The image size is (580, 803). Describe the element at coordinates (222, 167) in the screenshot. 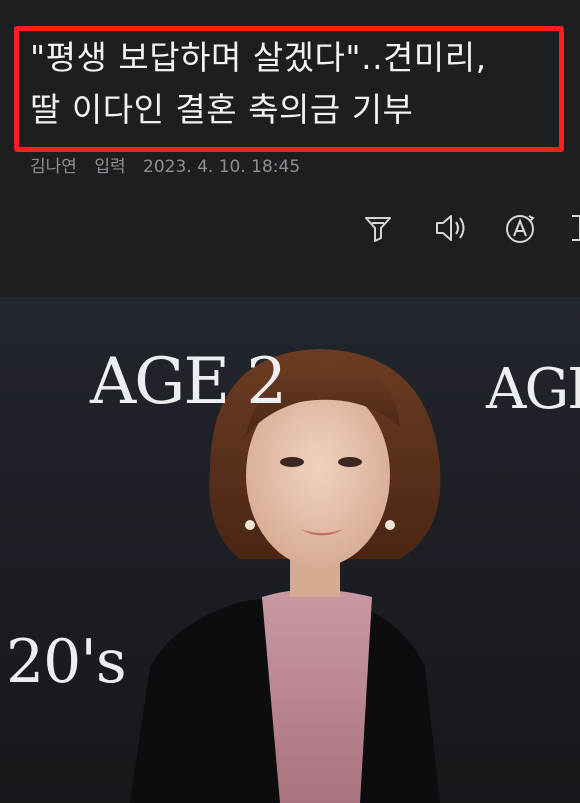

I see `timestamp: 2023. 4. 10. 18:45` at that location.